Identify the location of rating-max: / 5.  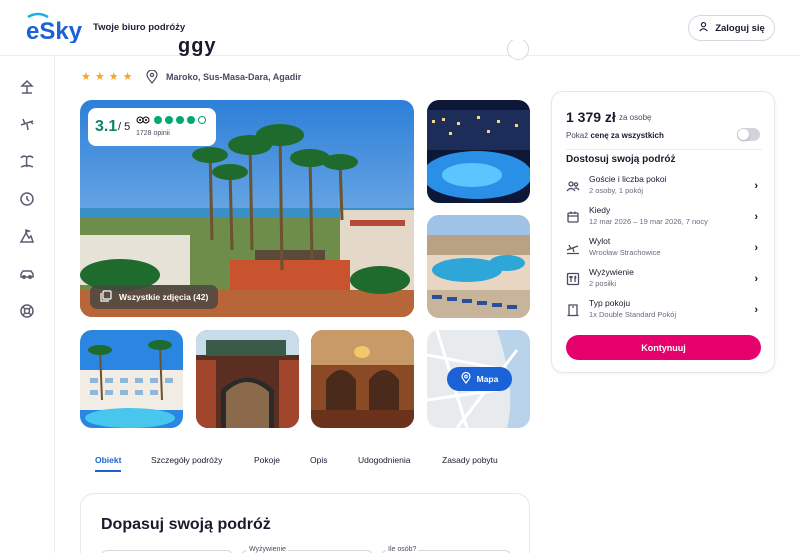
(124, 127).